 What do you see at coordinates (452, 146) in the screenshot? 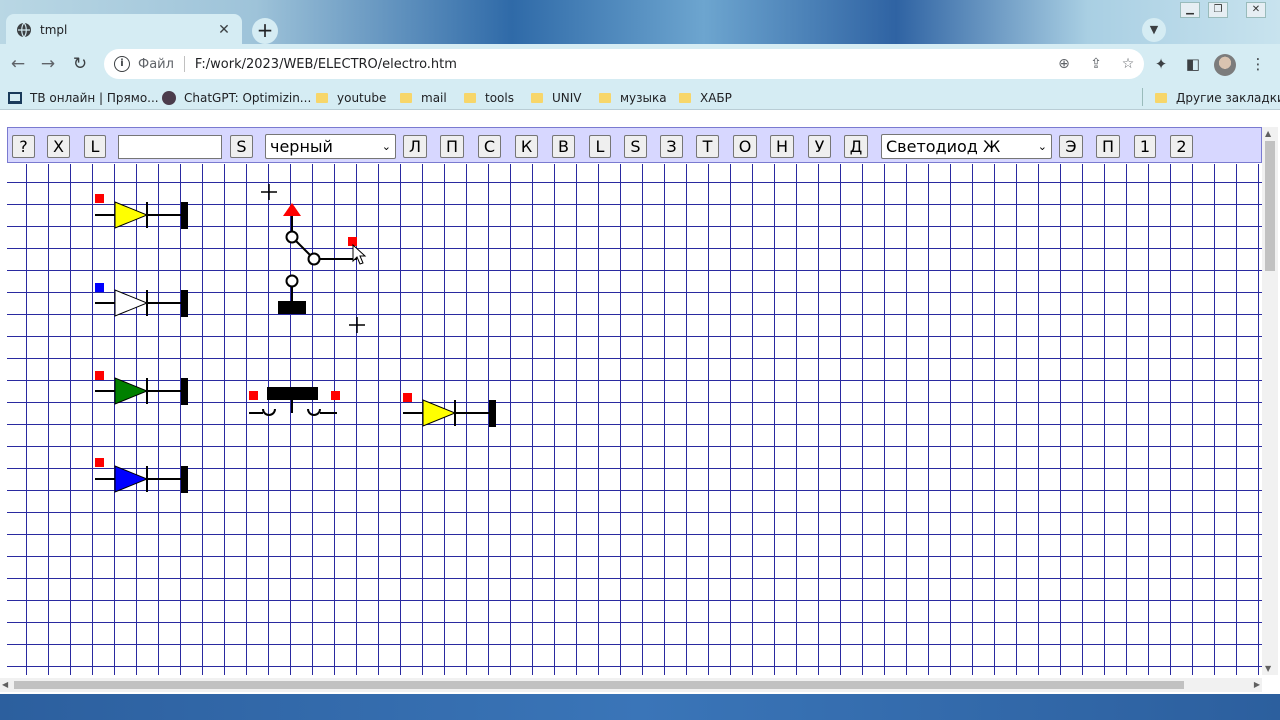
I see `tool-p-button: П` at bounding box center [452, 146].